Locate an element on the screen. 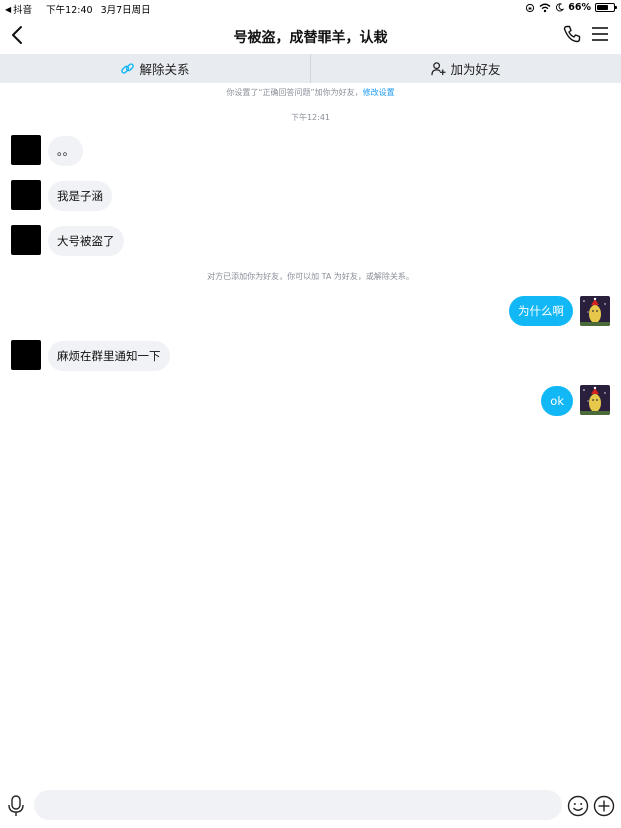  back-app-label: 抖音 is located at coordinates (22, 9).